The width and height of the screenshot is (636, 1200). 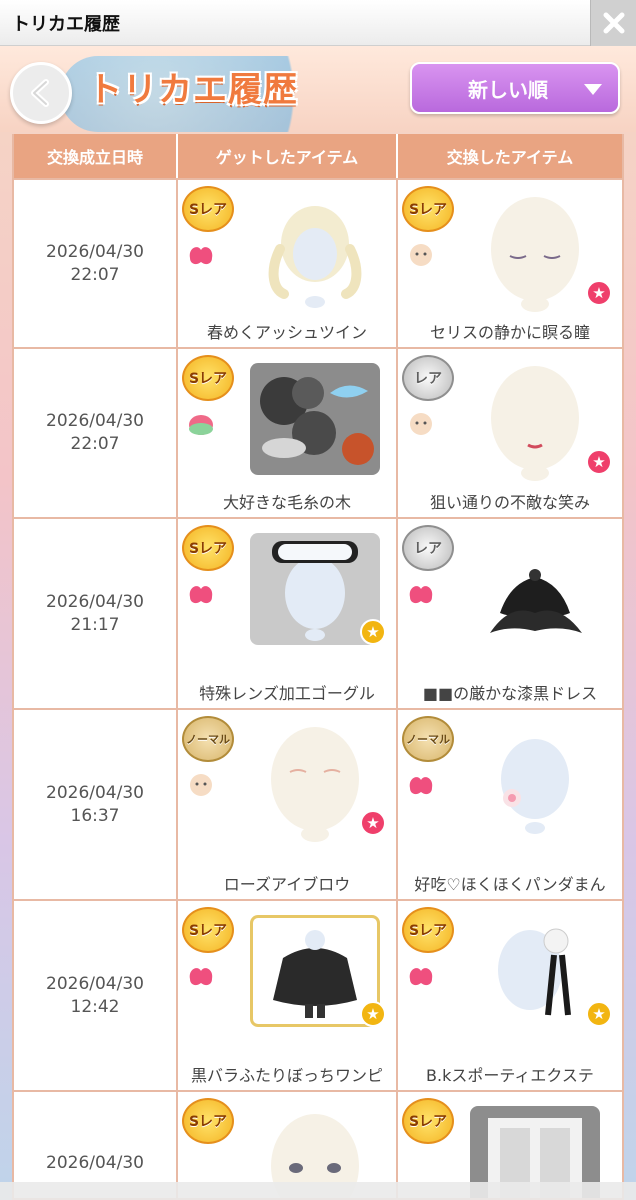 What do you see at coordinates (535, 423) in the screenshot?
I see `item-image-mouth` at bounding box center [535, 423].